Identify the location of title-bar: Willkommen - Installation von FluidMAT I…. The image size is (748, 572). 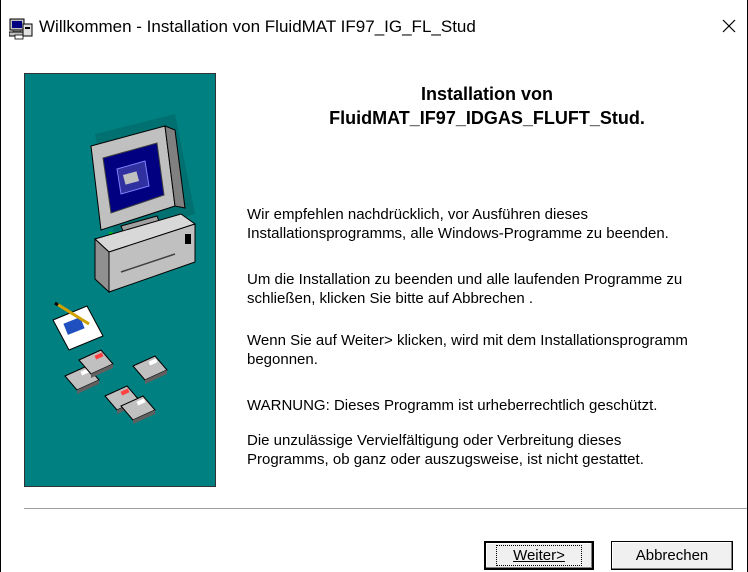
(374, 31).